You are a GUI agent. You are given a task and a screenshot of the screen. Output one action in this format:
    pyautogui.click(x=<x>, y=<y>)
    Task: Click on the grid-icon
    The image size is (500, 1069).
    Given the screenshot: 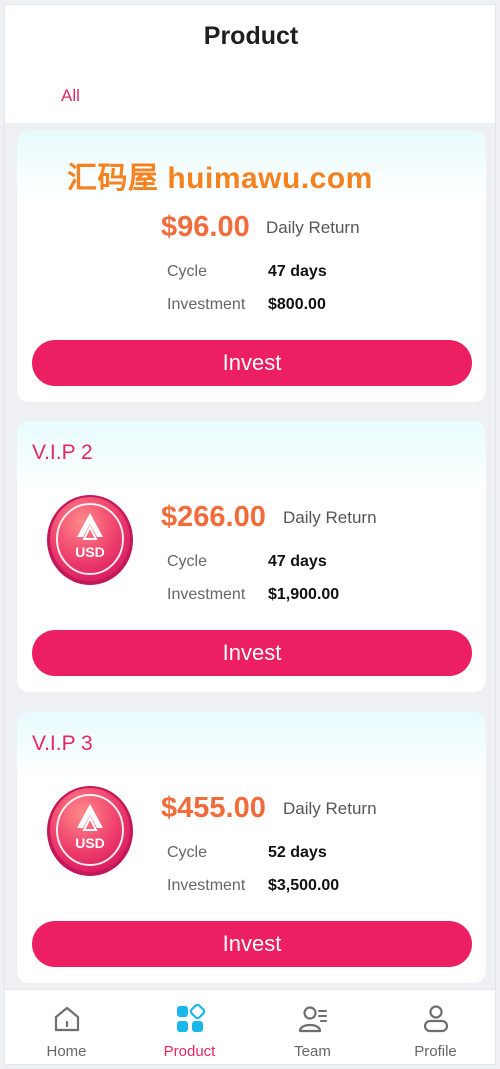 What is the action you would take?
    pyautogui.click(x=191, y=1018)
    